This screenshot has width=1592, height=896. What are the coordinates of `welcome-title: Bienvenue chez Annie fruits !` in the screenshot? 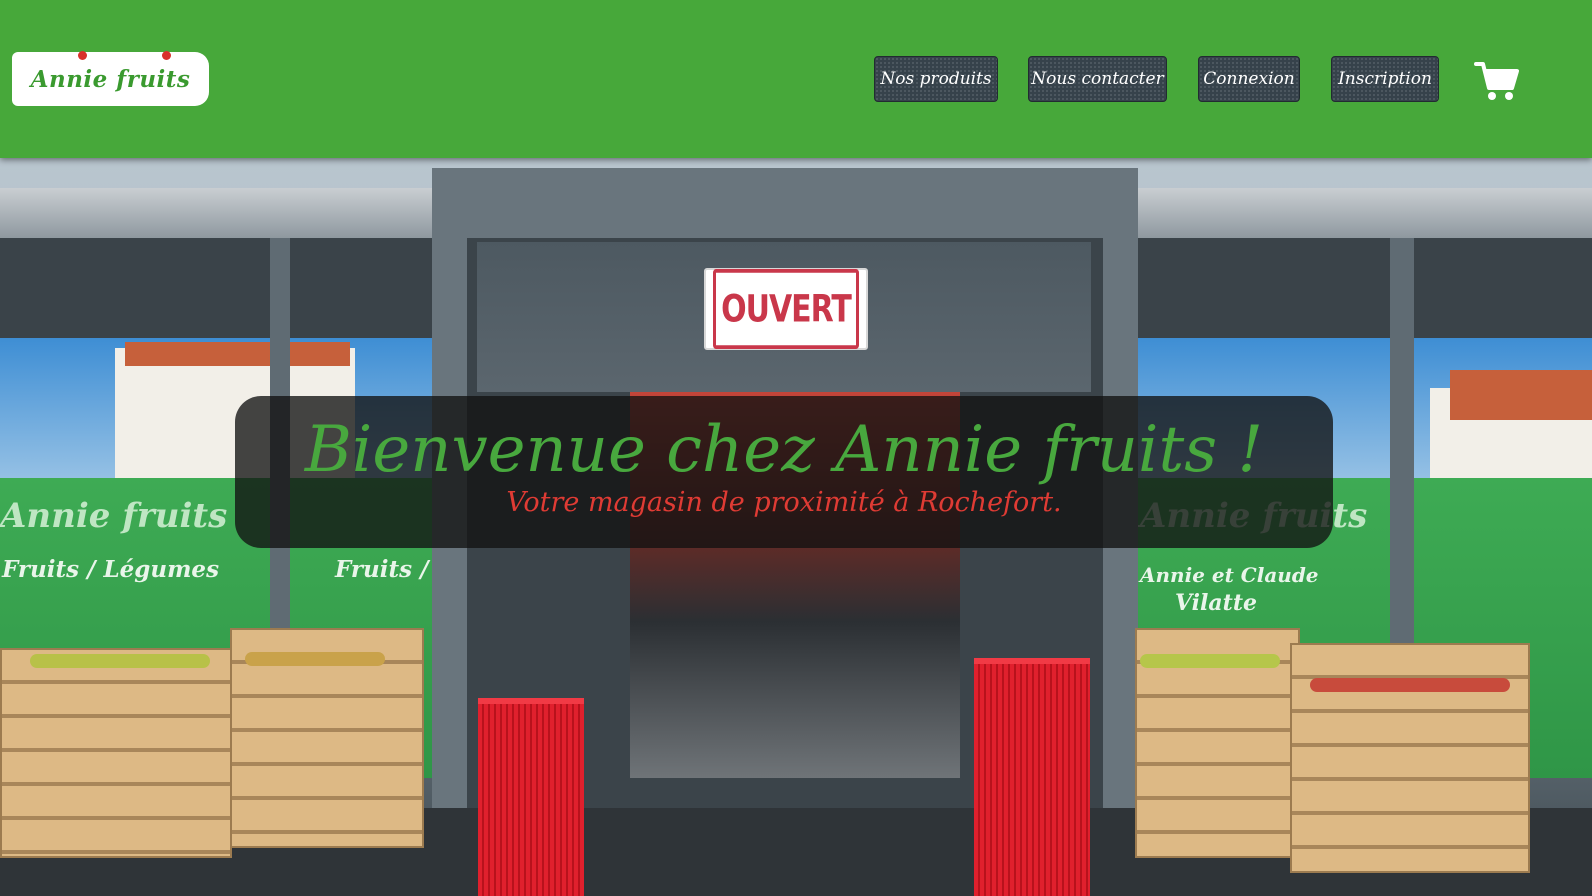 It's located at (784, 450).